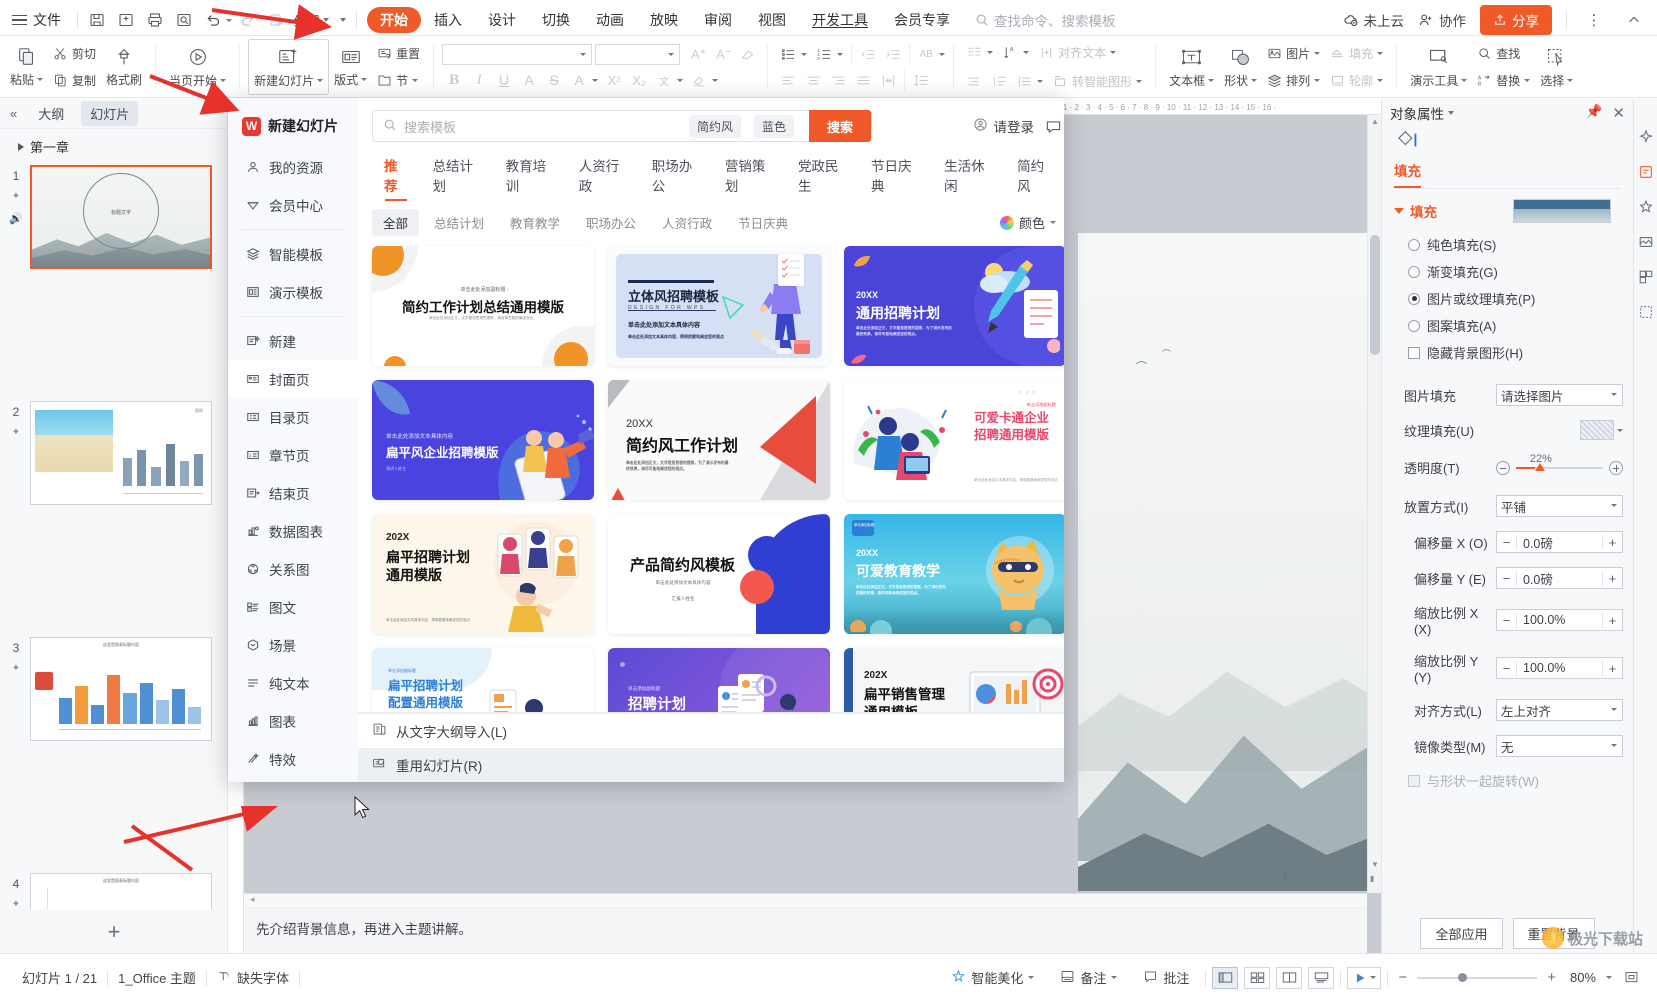 The width and height of the screenshot is (1657, 1001). Describe the element at coordinates (1024, 82) in the screenshot. I see `paragraph-spacing-icon` at that location.